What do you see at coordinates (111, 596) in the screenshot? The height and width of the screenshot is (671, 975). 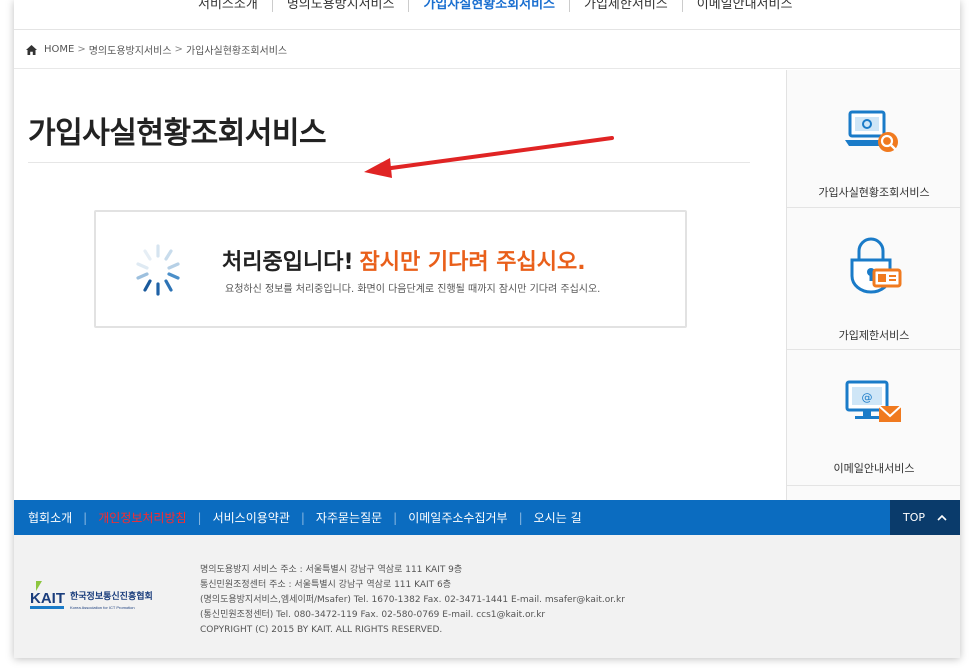 I see `logo-org-name: 한국정보통신진흥협회` at bounding box center [111, 596].